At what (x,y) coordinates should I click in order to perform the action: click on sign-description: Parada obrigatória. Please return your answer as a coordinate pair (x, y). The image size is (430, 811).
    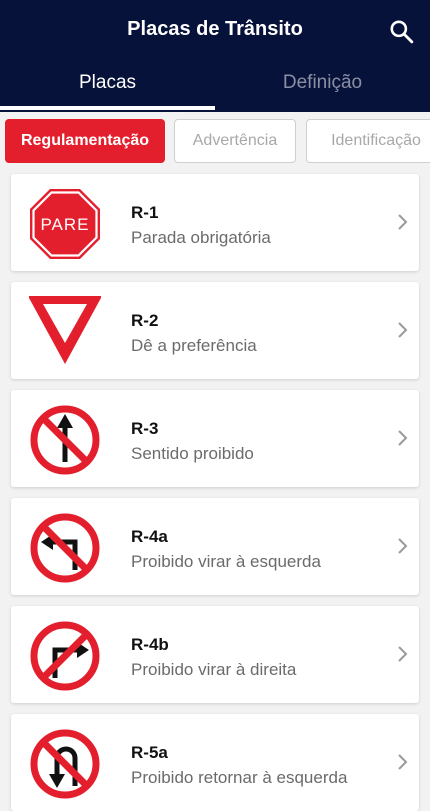
    Looking at the image, I should click on (201, 237).